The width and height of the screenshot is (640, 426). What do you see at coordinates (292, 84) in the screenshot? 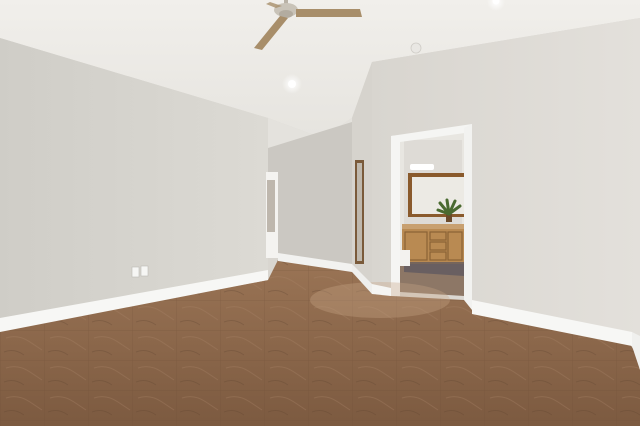
I see `recessed-light-icon` at bounding box center [292, 84].